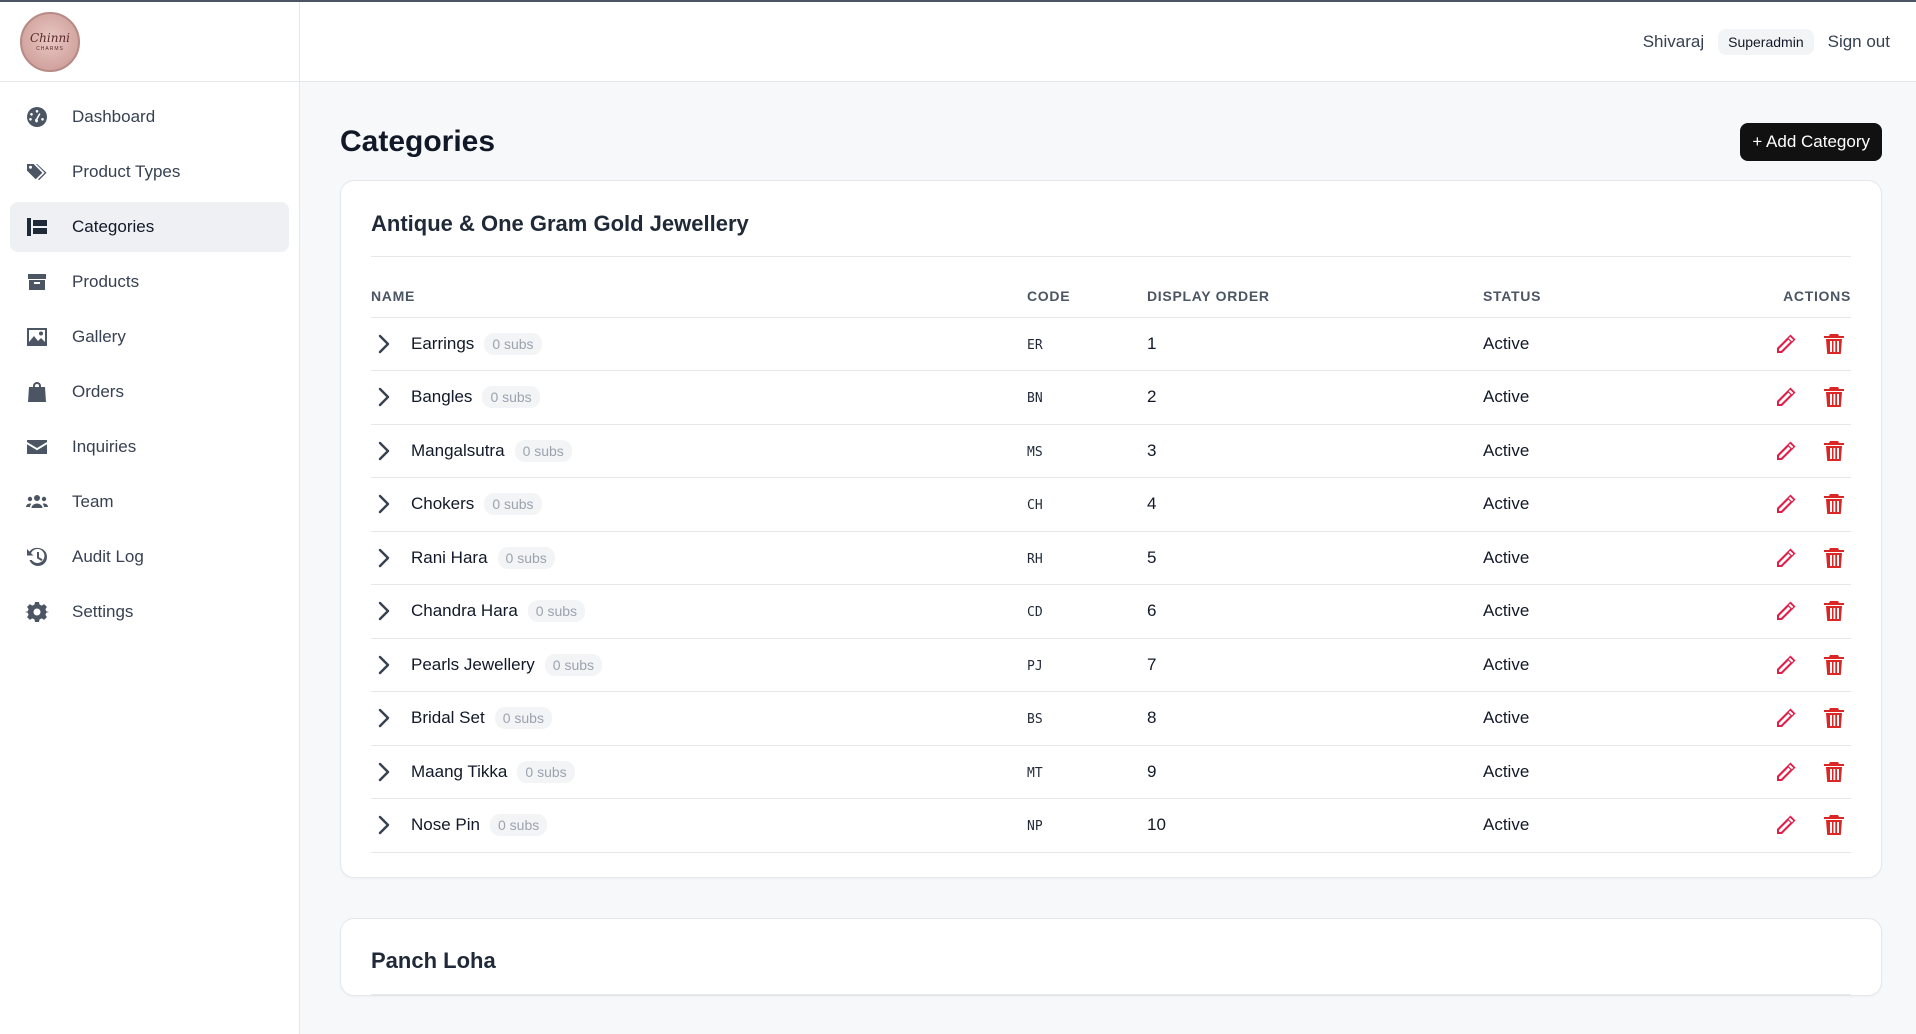  Describe the element at coordinates (1315, 558) in the screenshot. I see `display-order-cell: 5` at that location.